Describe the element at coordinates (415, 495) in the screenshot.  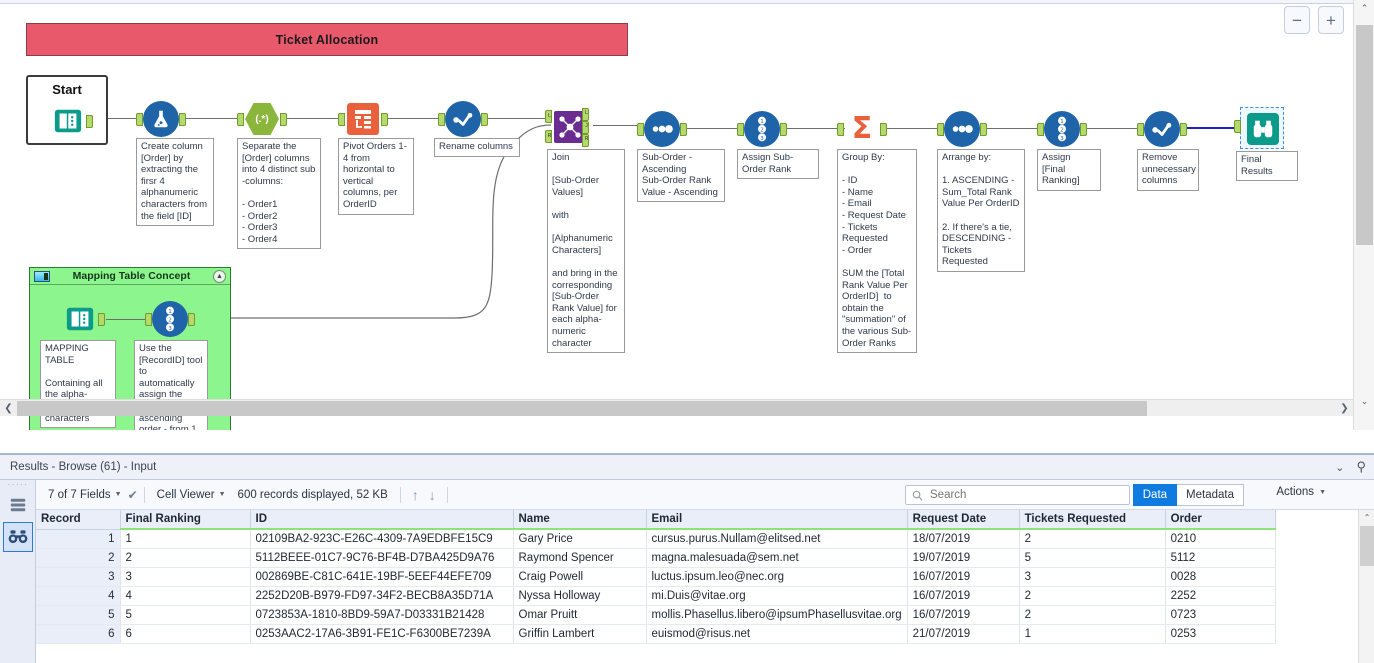
I see `previous-record-button: ↑` at that location.